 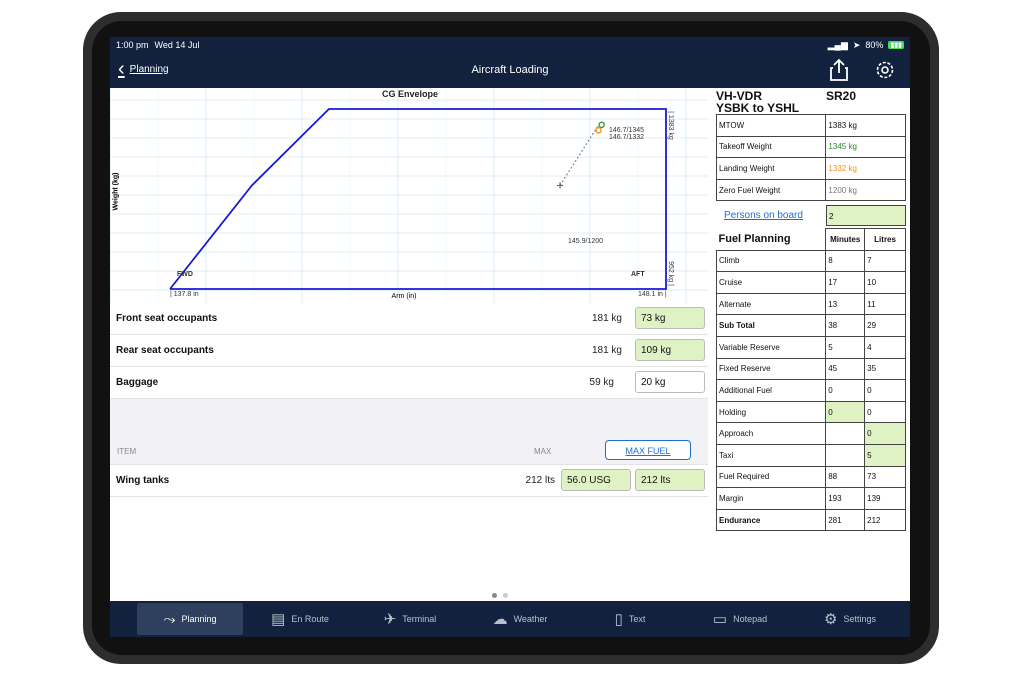 I want to click on page-title: Aircraft Loading, so click(x=510, y=70).